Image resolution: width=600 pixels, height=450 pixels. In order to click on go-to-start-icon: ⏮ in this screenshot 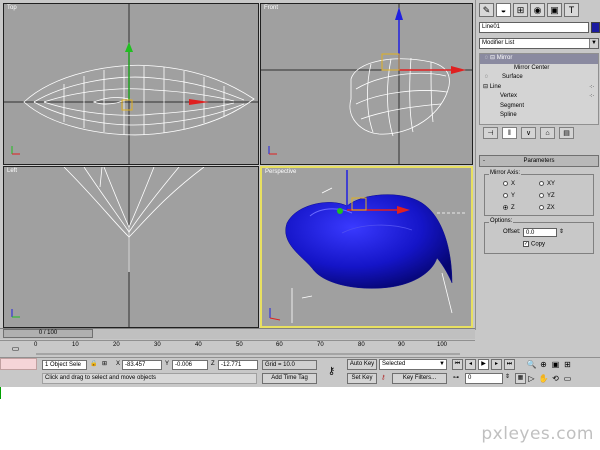, I will do `click(457, 364)`.